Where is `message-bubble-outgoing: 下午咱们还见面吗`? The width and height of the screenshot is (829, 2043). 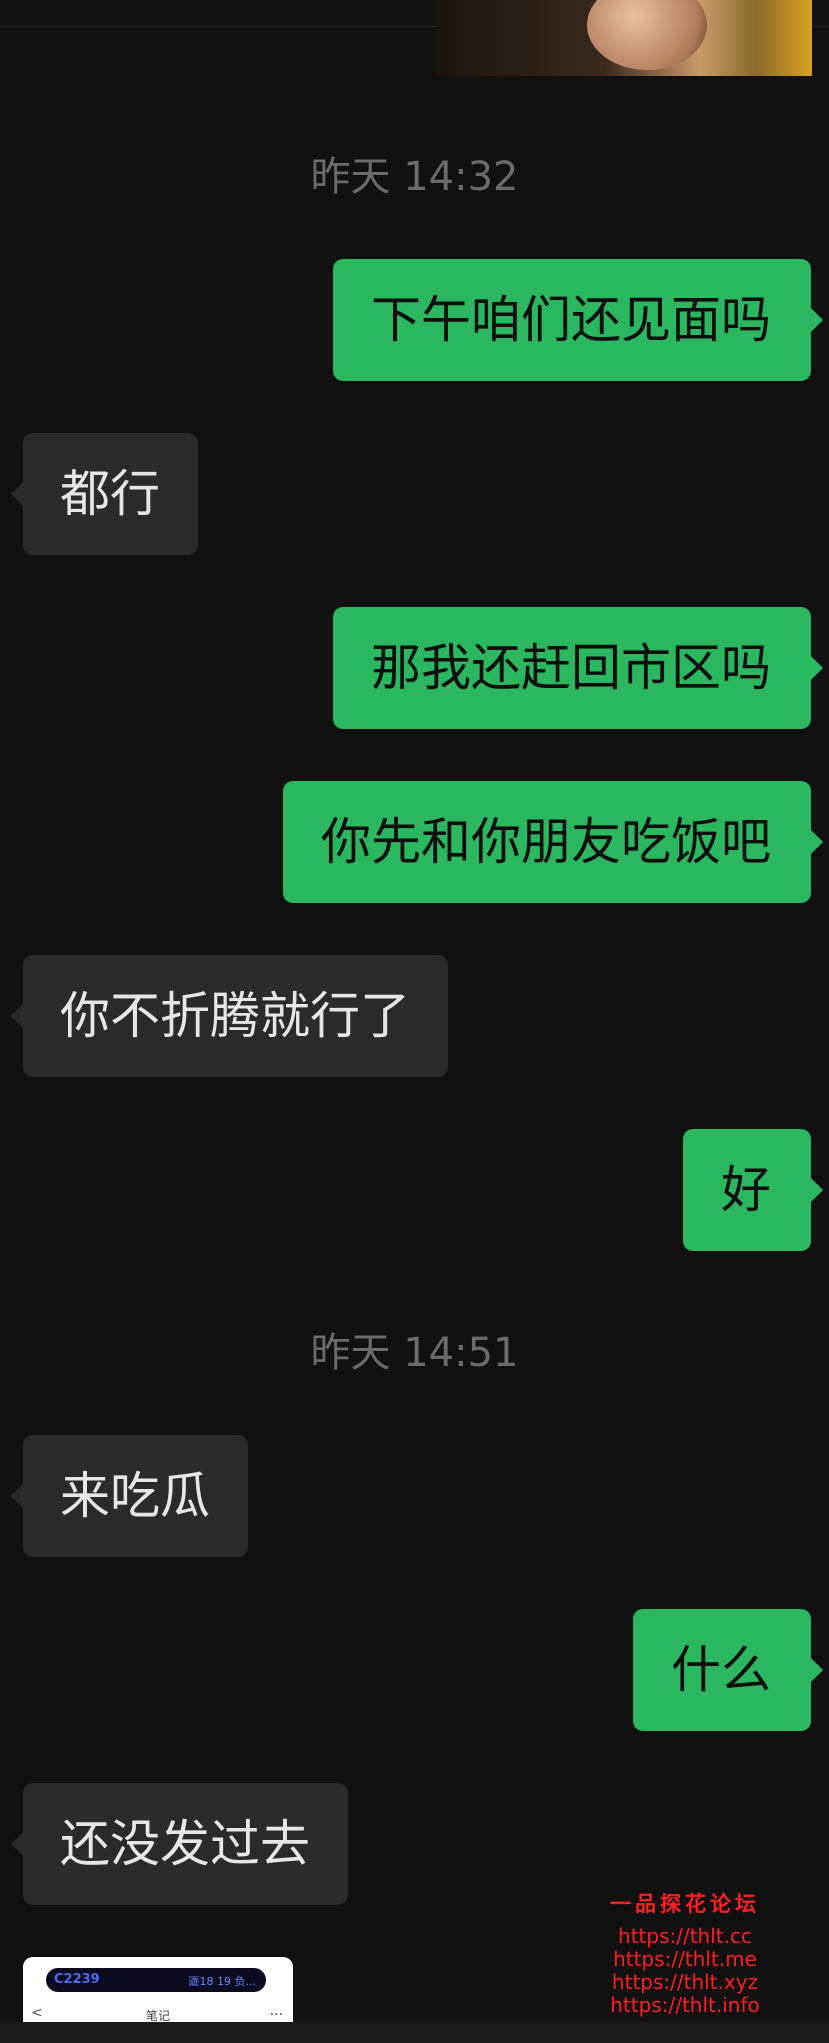 message-bubble-outgoing: 下午咱们还见面吗 is located at coordinates (578, 320).